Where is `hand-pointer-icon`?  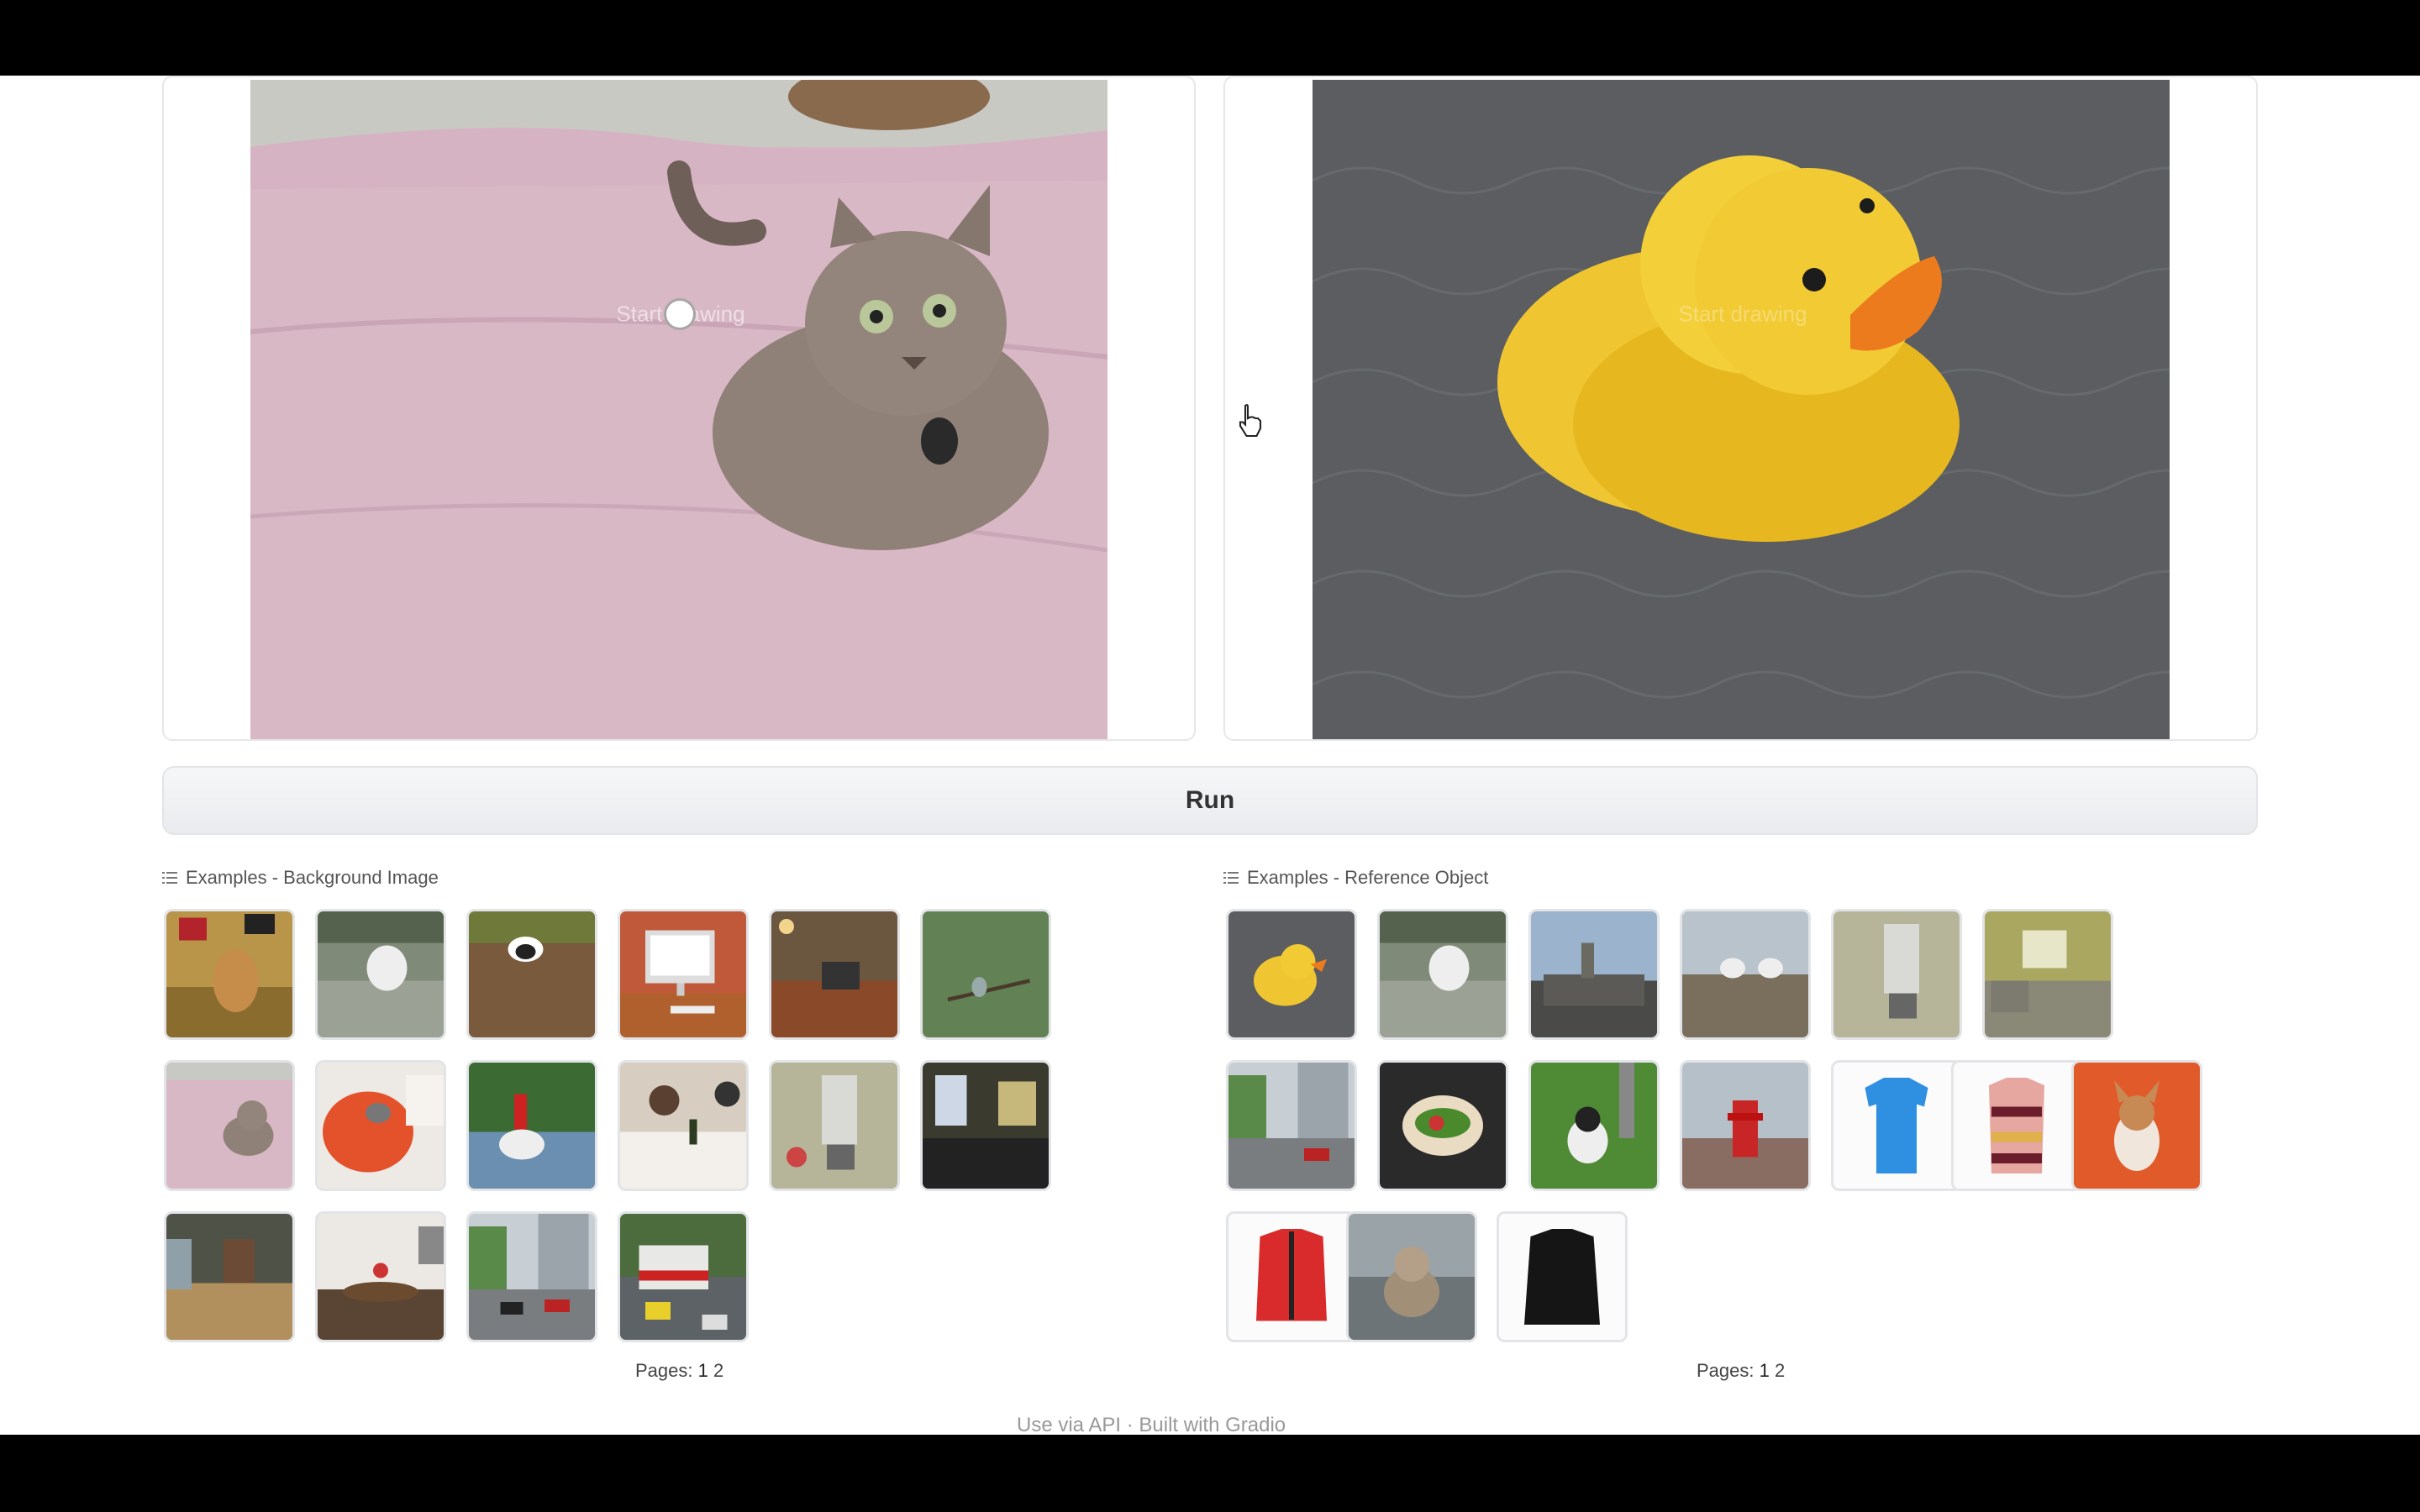 hand-pointer-icon is located at coordinates (1251, 420).